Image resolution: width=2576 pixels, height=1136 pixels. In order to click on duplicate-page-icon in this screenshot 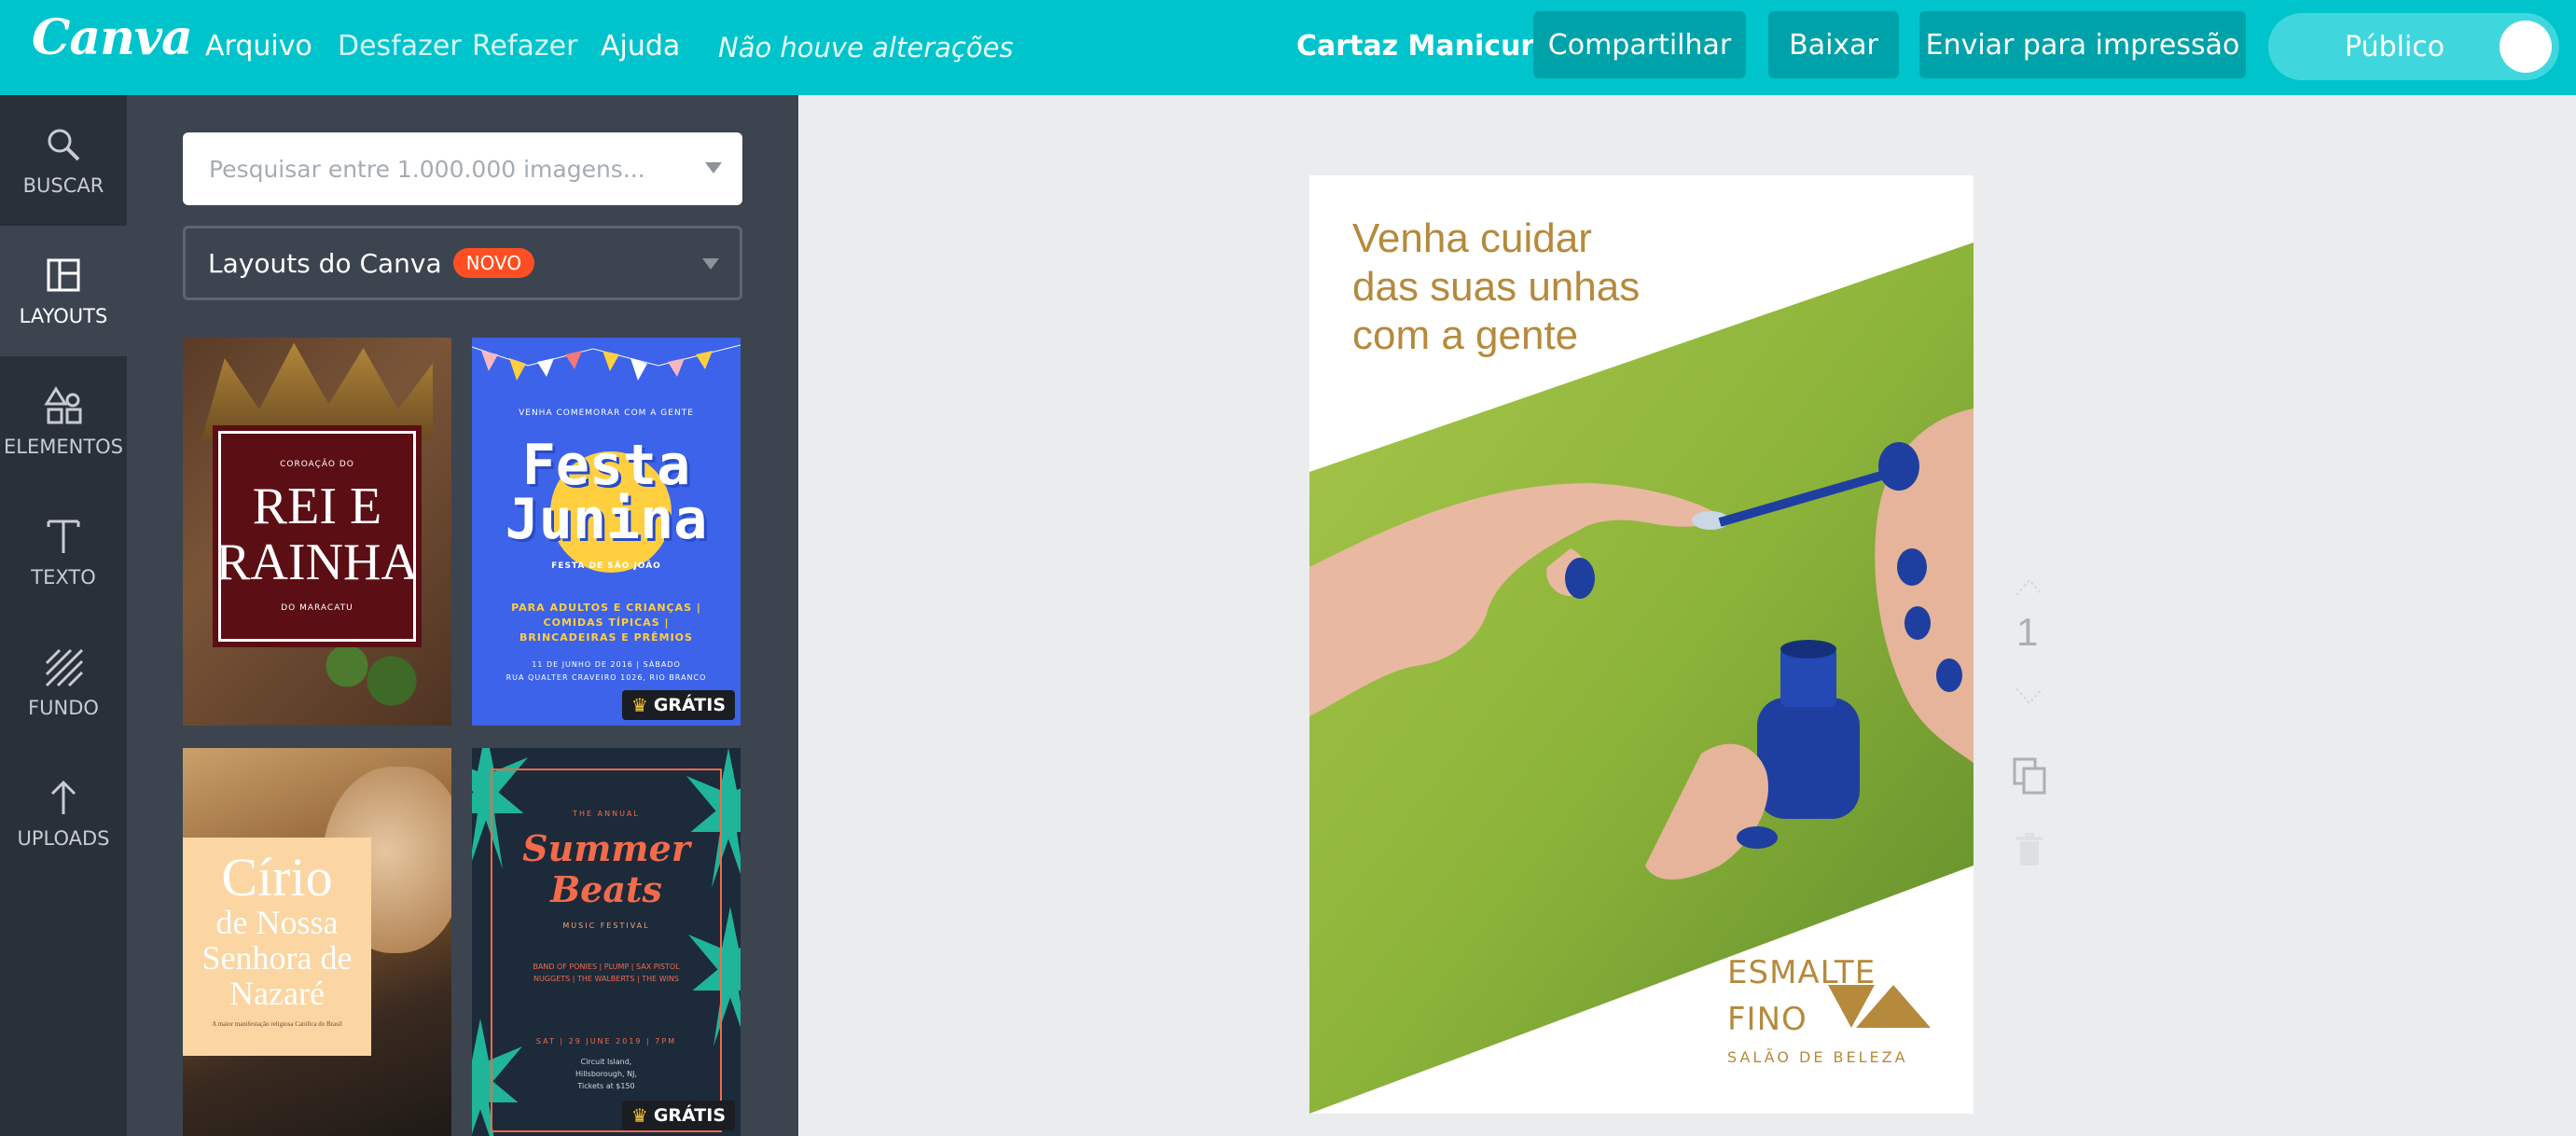, I will do `click(2029, 776)`.